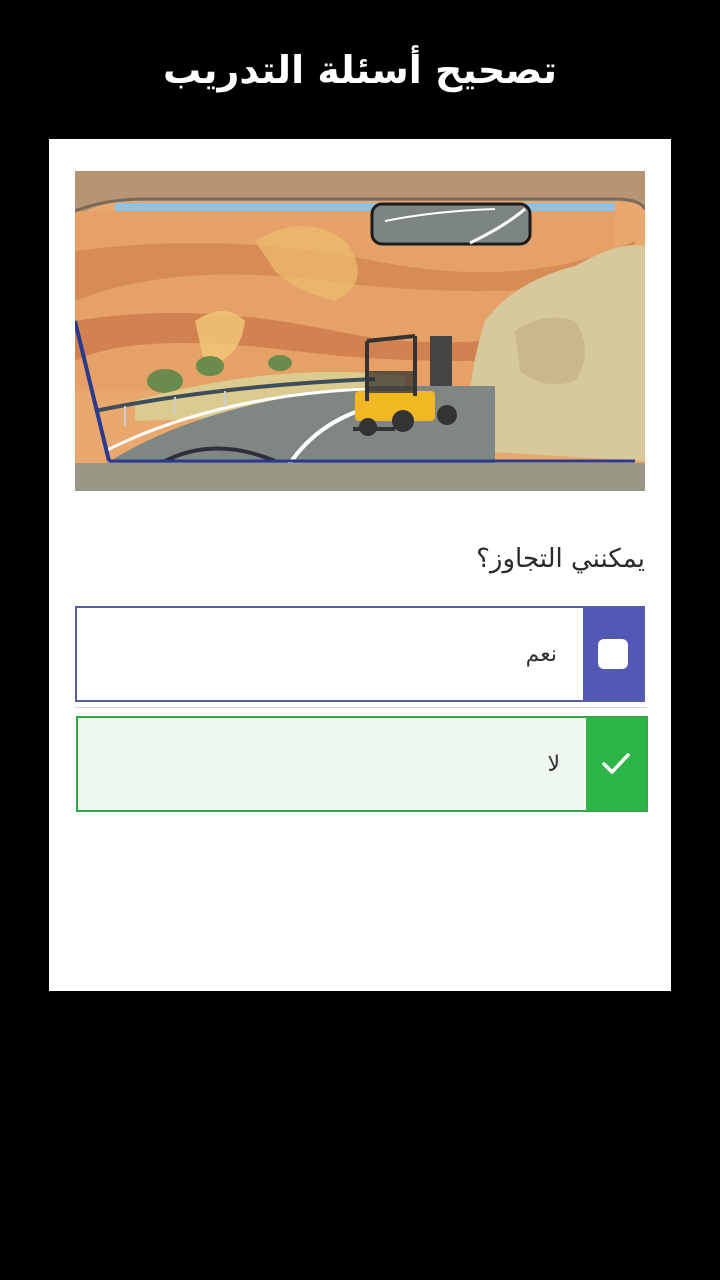 This screenshot has height=1280, width=720. What do you see at coordinates (362, 764) in the screenshot?
I see `answer-option-no: لا` at bounding box center [362, 764].